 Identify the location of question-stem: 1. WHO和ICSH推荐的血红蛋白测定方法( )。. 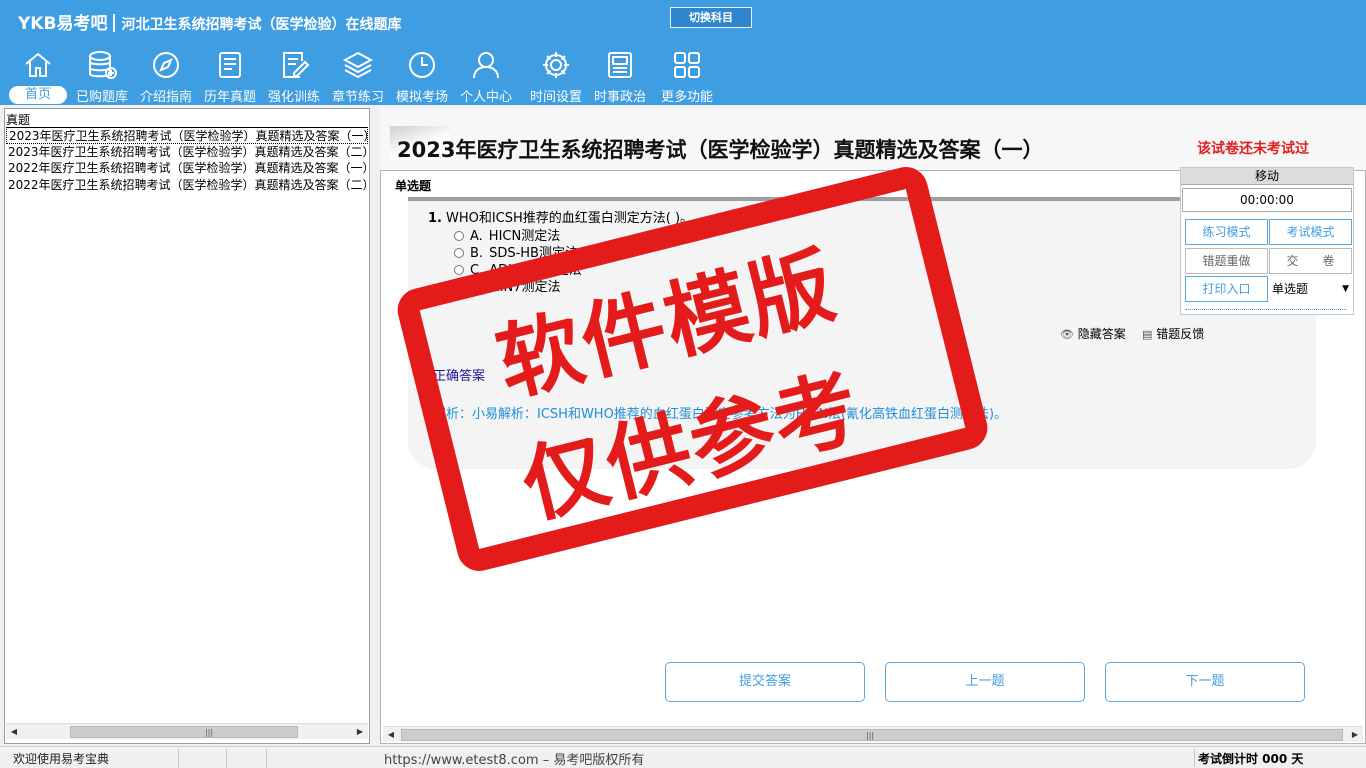
(560, 216).